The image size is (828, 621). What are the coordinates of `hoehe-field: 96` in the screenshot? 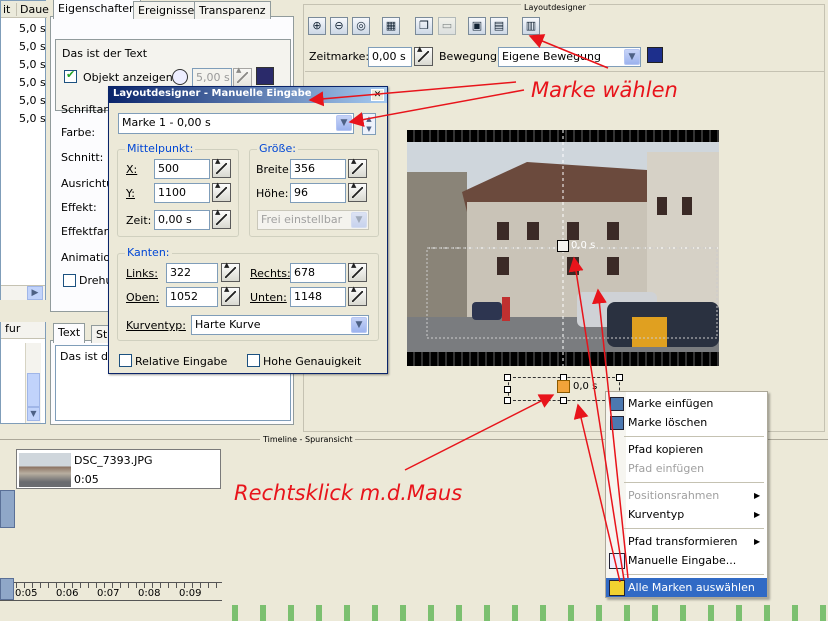 It's located at (318, 193).